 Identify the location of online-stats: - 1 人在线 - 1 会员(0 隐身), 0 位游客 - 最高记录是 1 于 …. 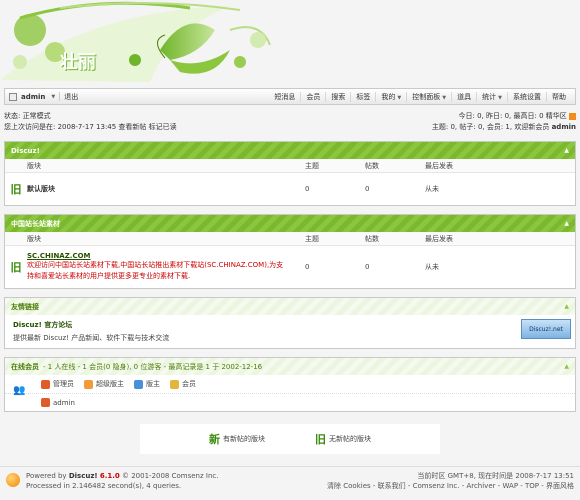
(153, 366).